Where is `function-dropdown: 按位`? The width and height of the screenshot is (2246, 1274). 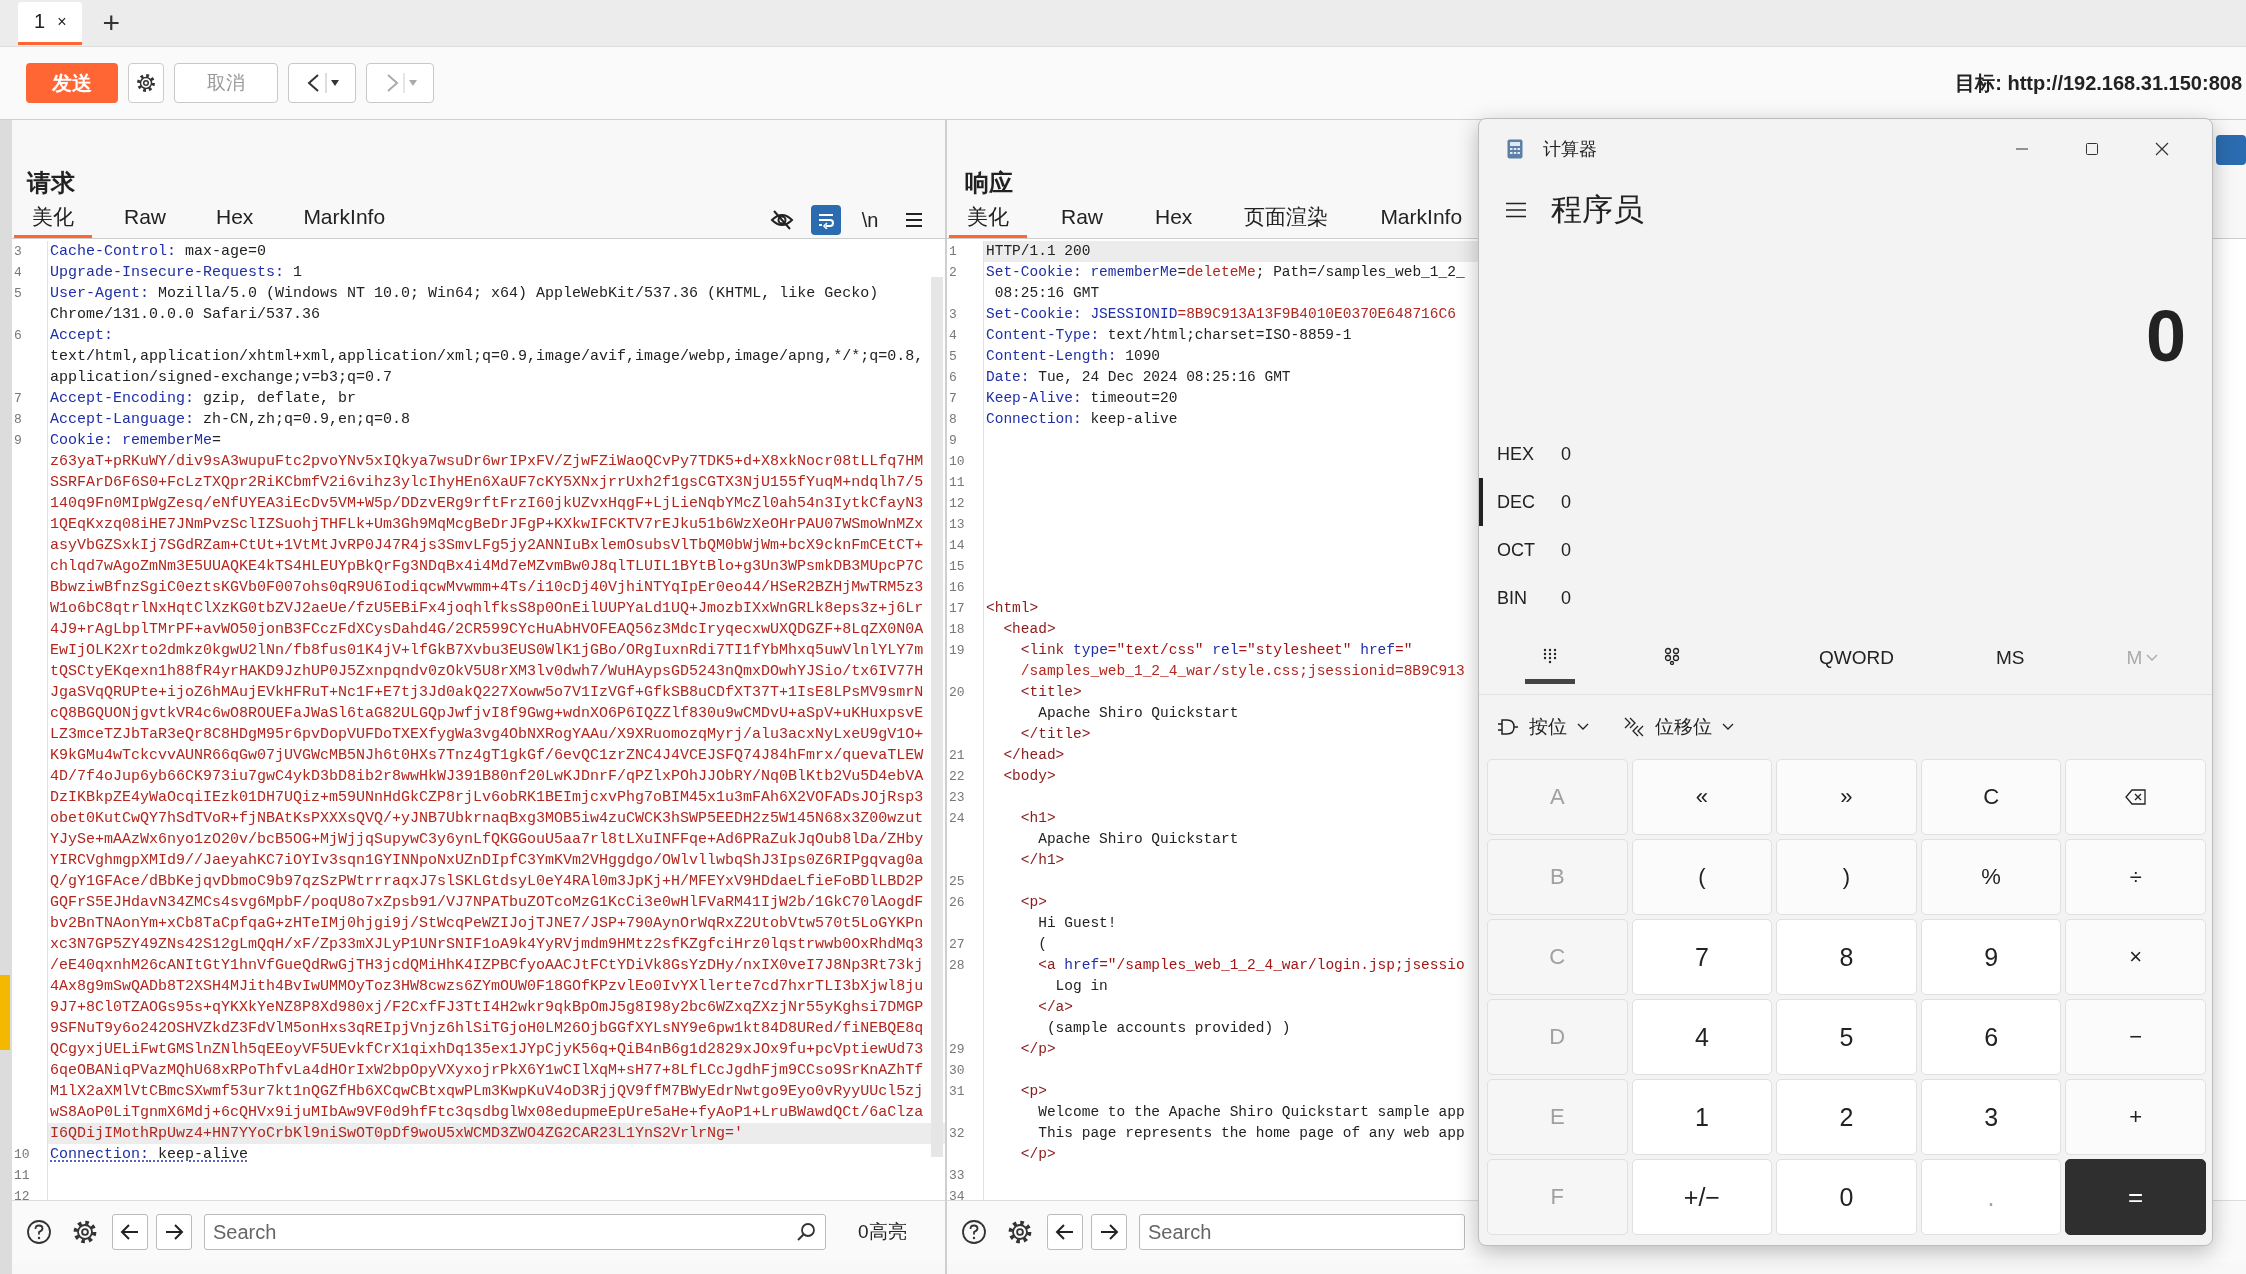
function-dropdown: 按位 is located at coordinates (1543, 727).